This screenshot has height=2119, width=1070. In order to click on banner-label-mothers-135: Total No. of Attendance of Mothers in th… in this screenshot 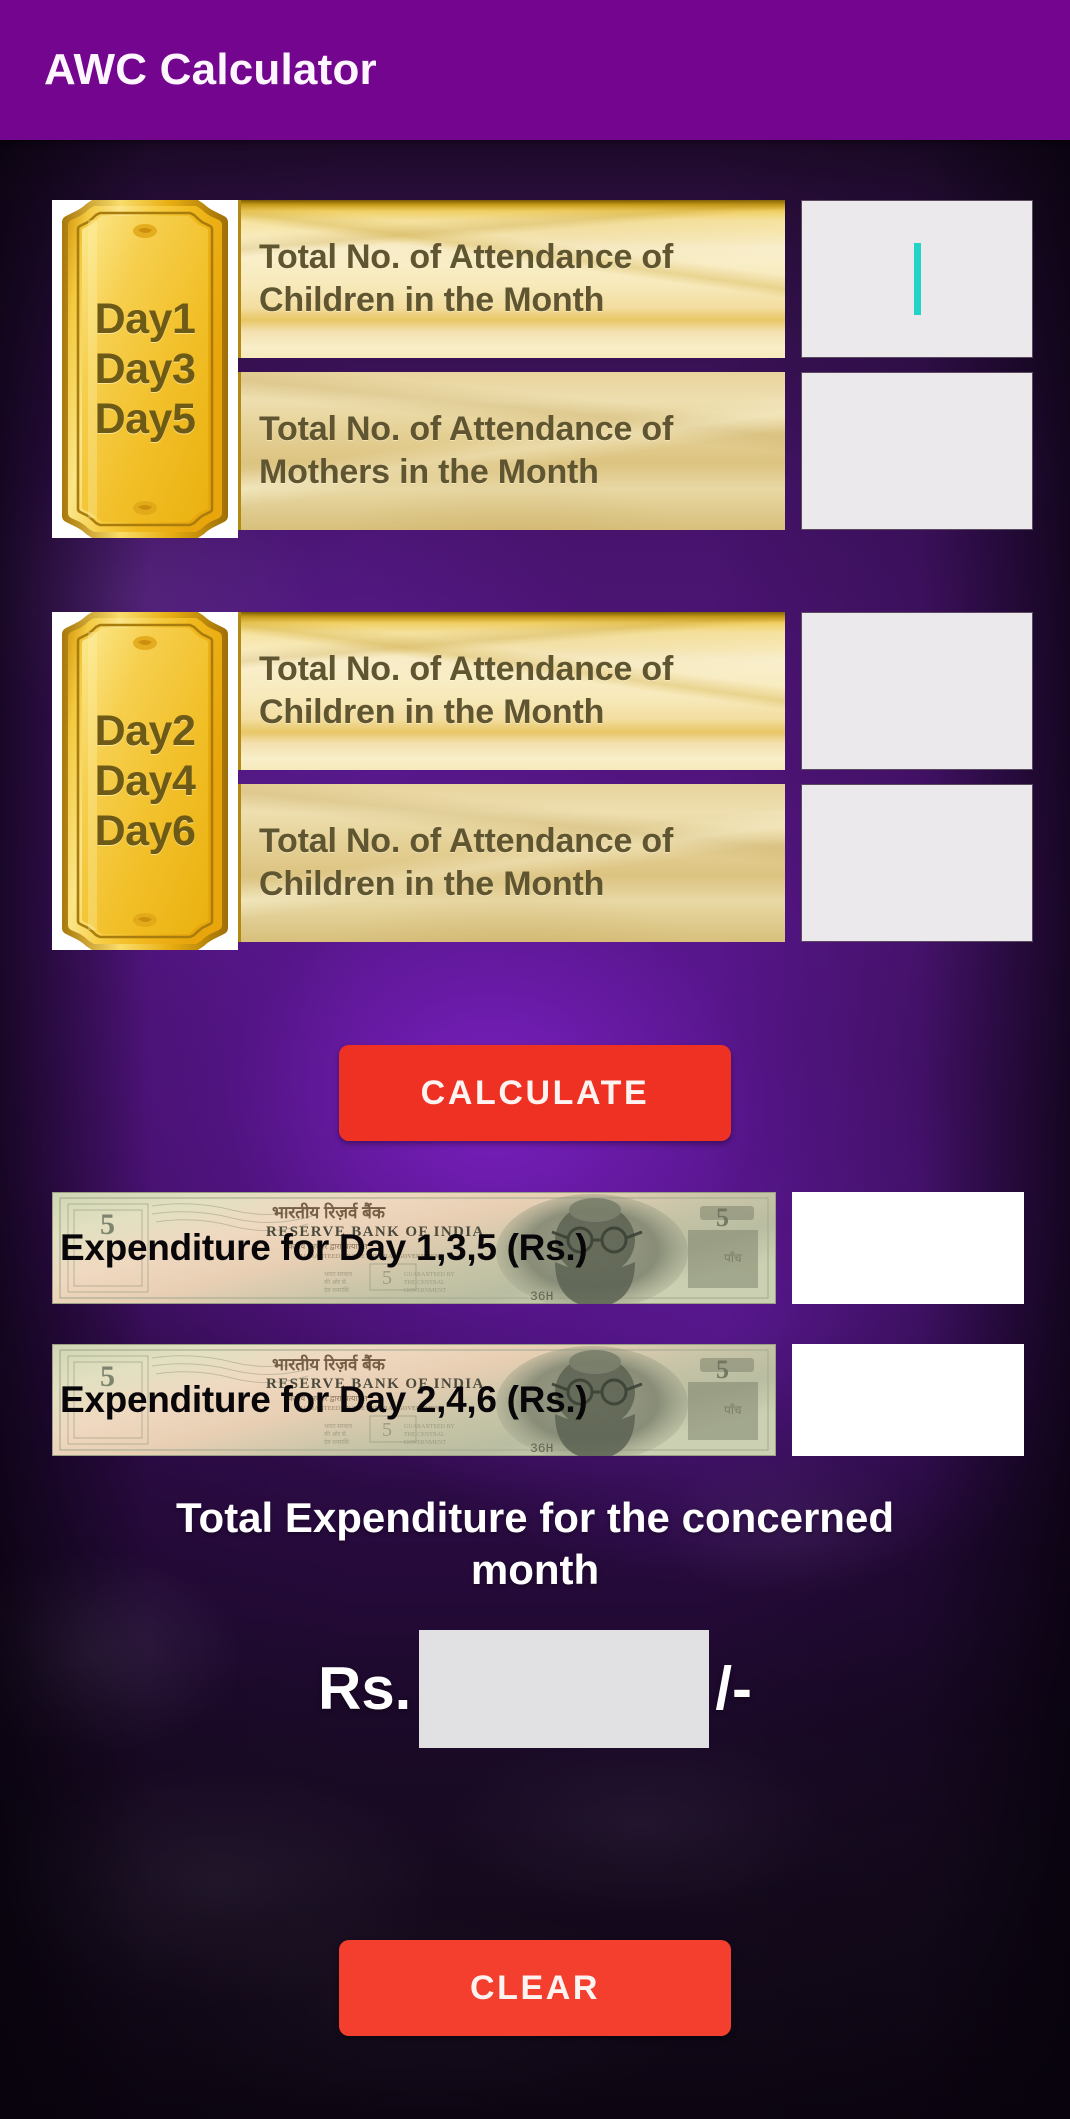, I will do `click(511, 451)`.